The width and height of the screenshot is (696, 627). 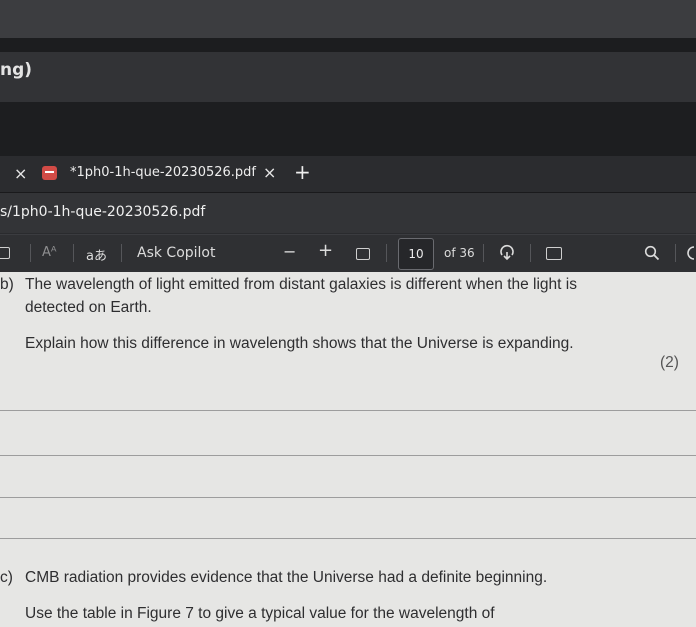 I want to click on draw-icon, so click(x=690, y=253).